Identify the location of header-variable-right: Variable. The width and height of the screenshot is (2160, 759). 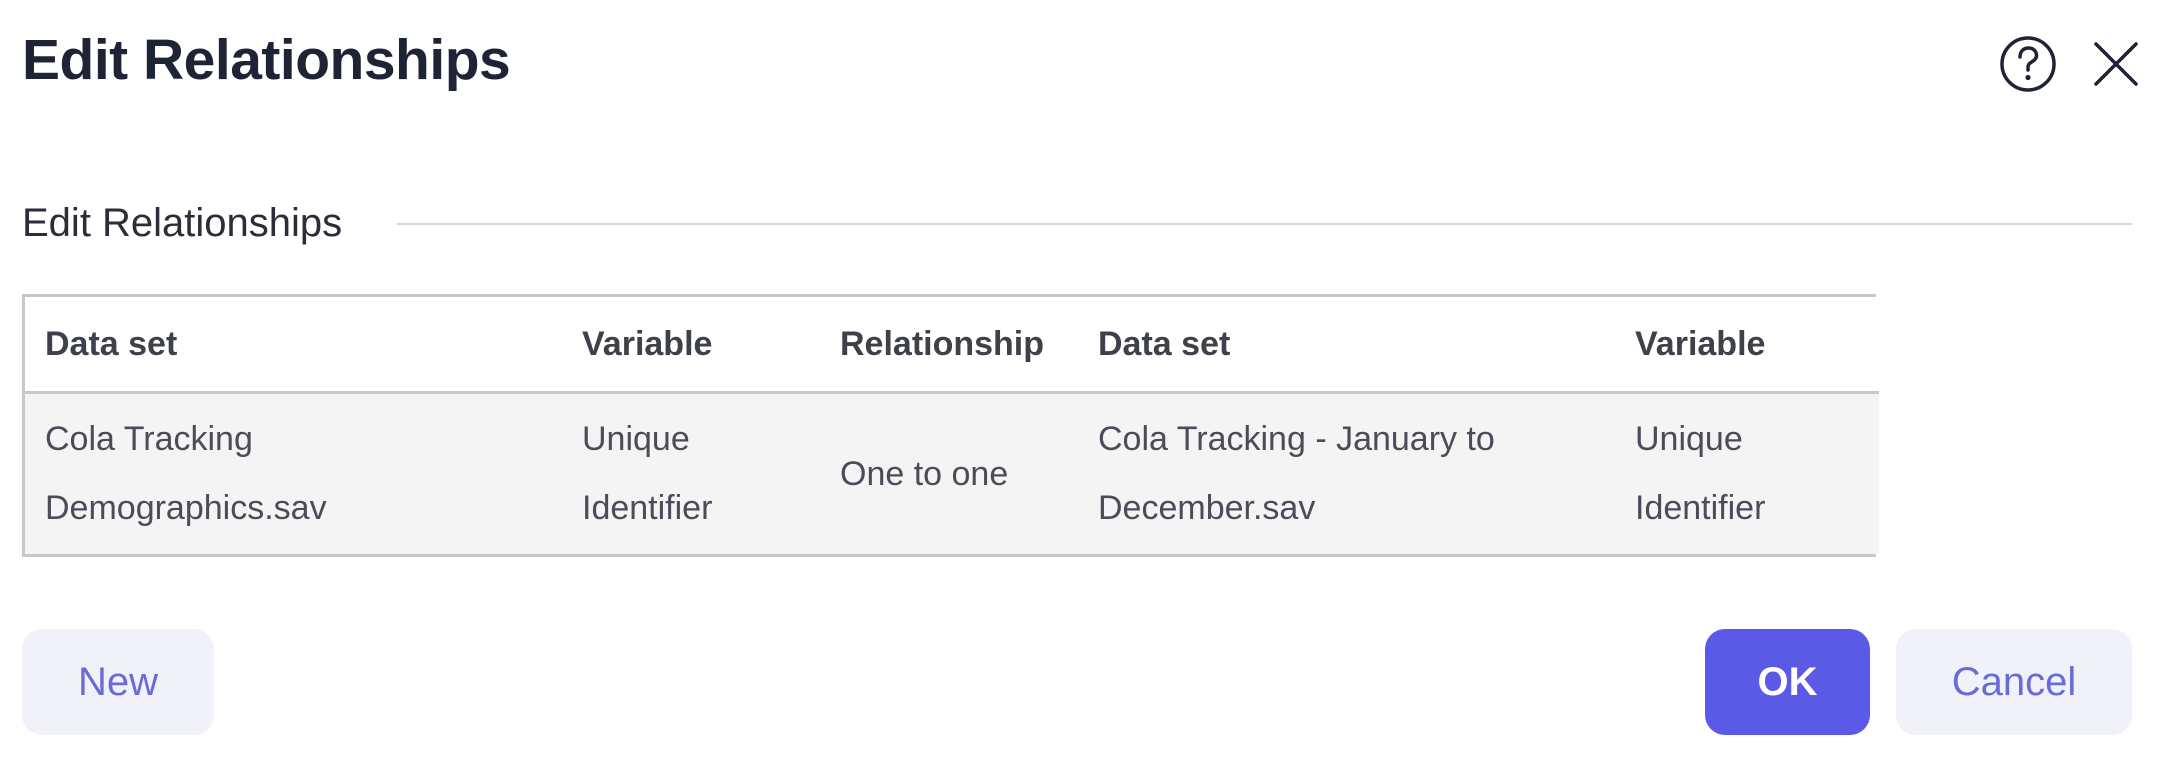
(1747, 345).